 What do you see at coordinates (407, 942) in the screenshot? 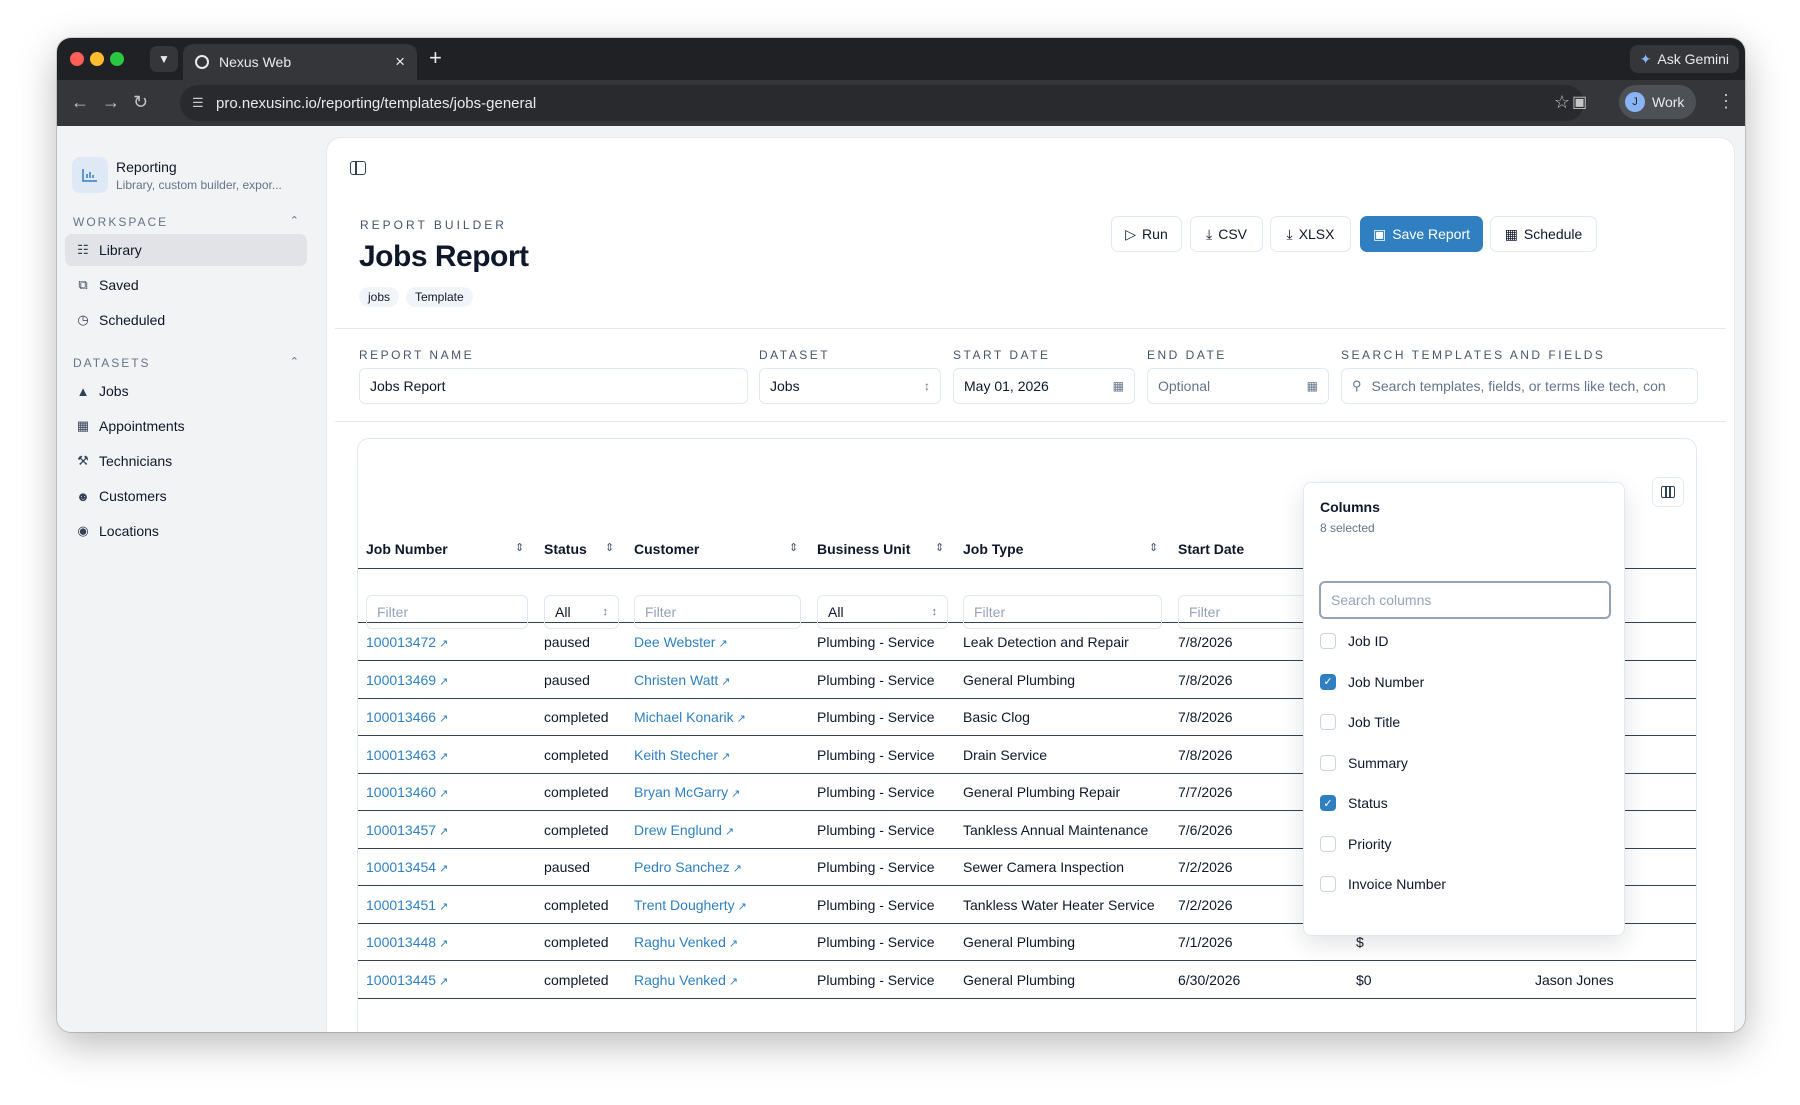
I see `job-number-link: 100013448 ↗` at bounding box center [407, 942].